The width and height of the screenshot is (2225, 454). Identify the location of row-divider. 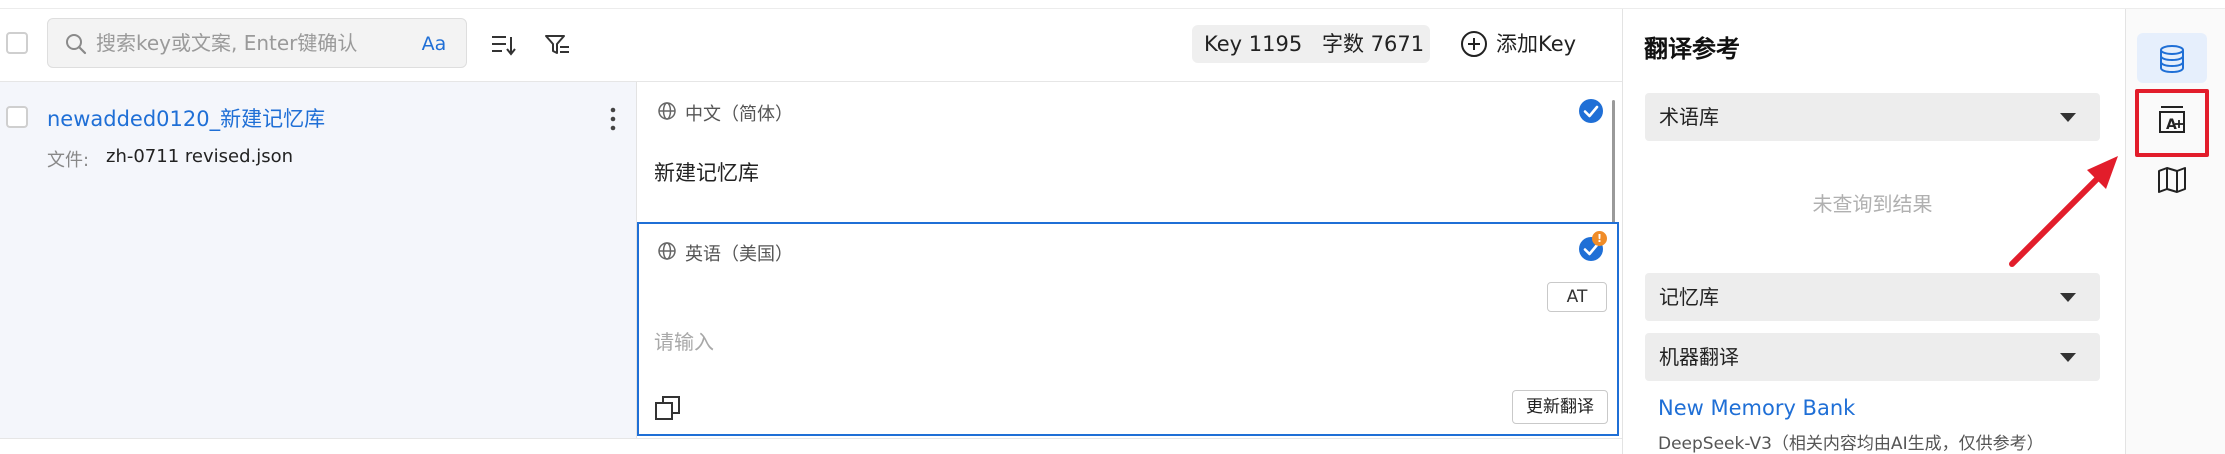
(811, 438).